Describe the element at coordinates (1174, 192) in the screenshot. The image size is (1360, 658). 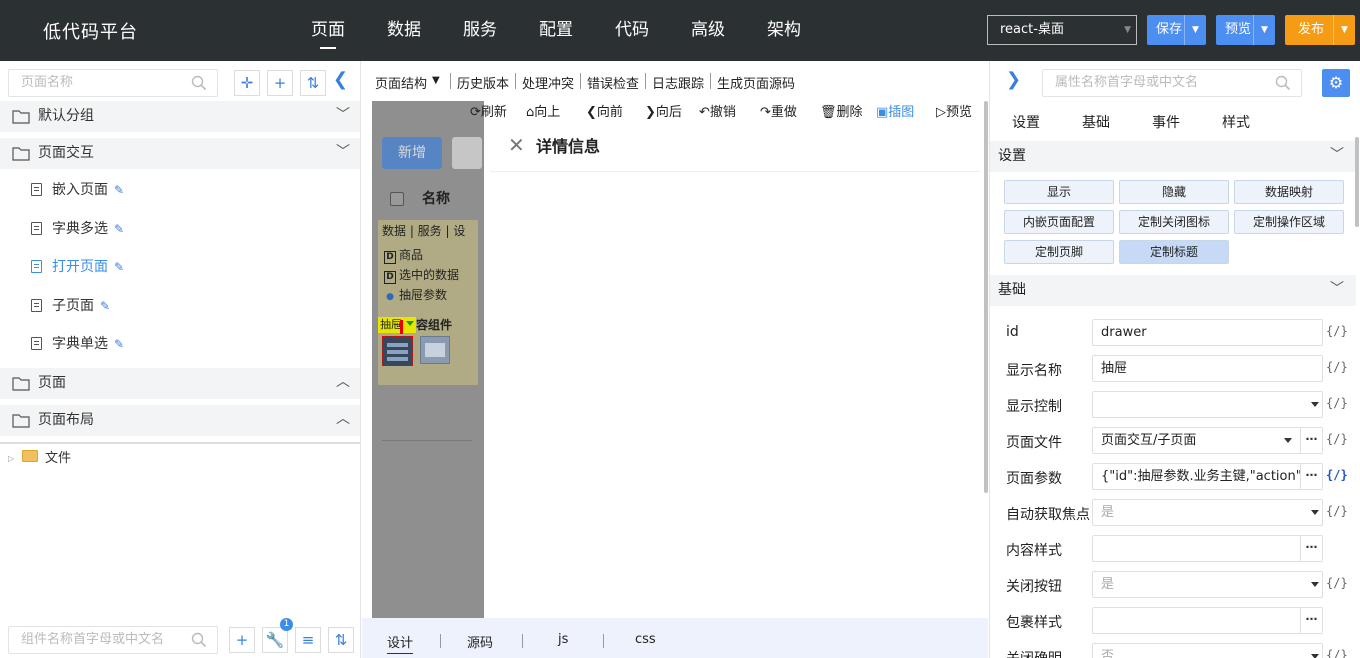
I see `hide-button: 隐藏` at that location.